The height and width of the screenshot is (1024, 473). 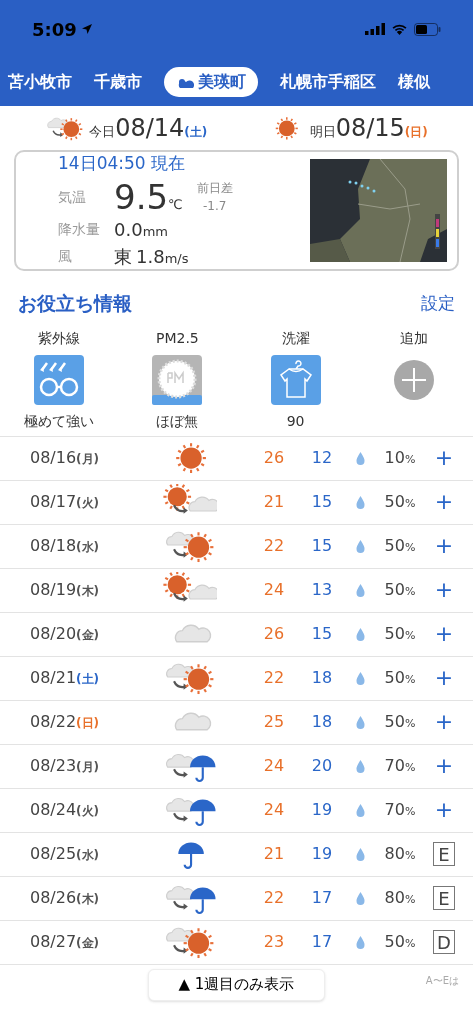 What do you see at coordinates (177, 421) in the screenshot?
I see `info-value: ほぼ無` at bounding box center [177, 421].